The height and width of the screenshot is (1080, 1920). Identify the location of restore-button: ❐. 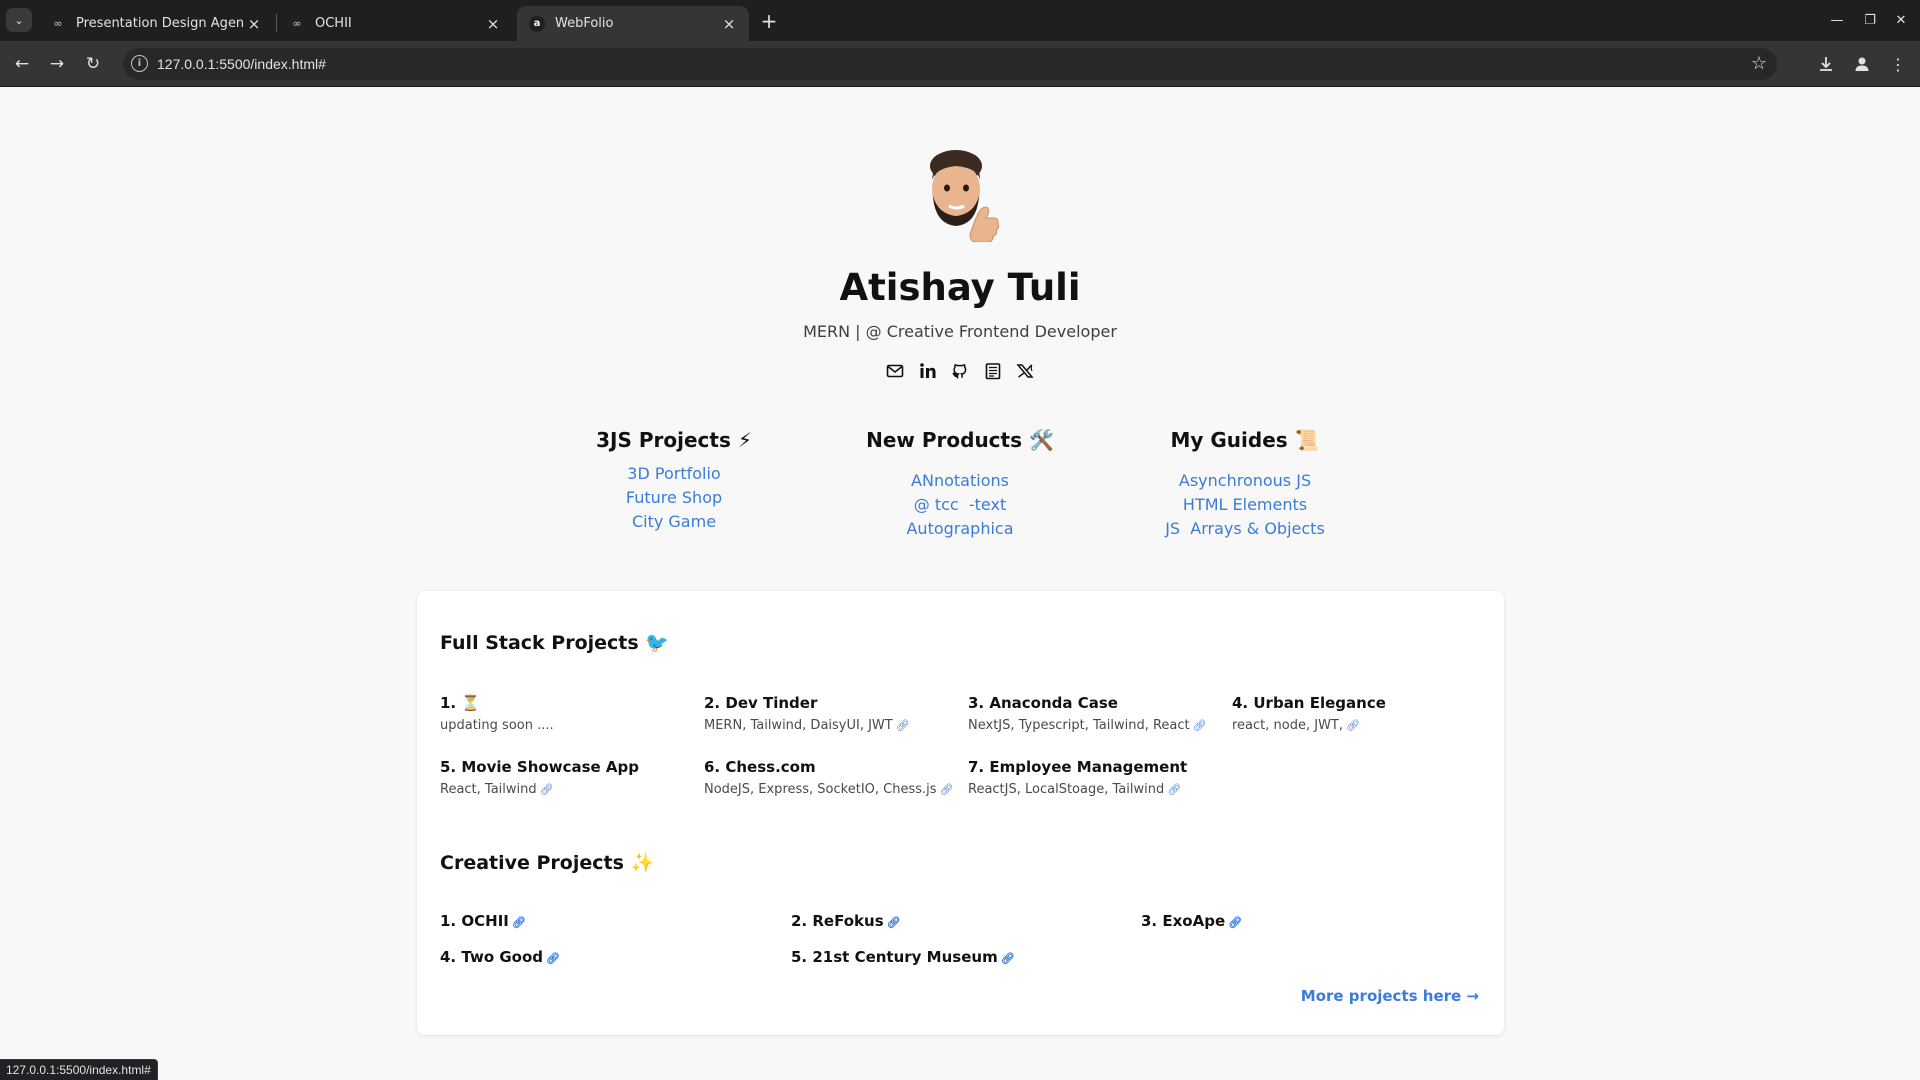
(1870, 20).